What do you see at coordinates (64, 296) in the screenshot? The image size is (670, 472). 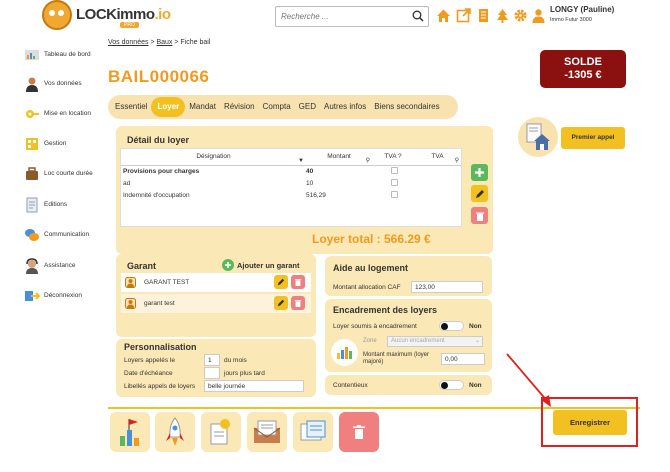 I see `sidebar-item-deconnexion: Déconnexion` at bounding box center [64, 296].